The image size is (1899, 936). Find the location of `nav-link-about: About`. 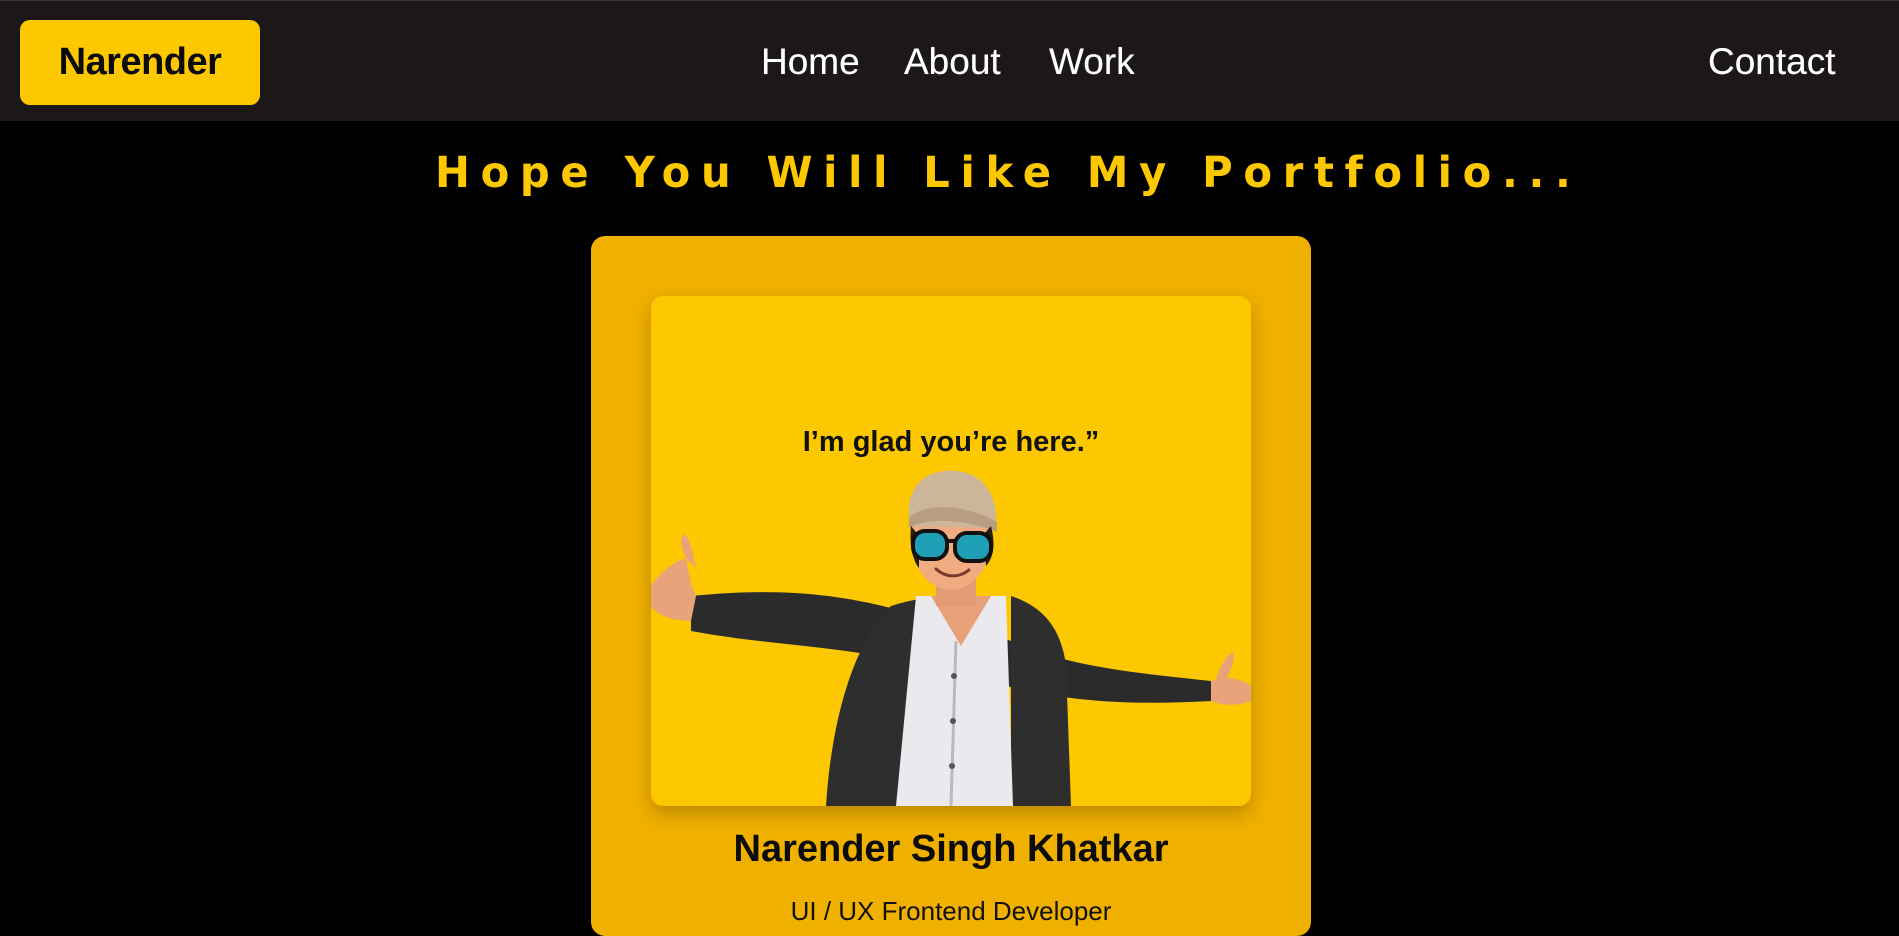

nav-link-about: About is located at coordinates (952, 62).